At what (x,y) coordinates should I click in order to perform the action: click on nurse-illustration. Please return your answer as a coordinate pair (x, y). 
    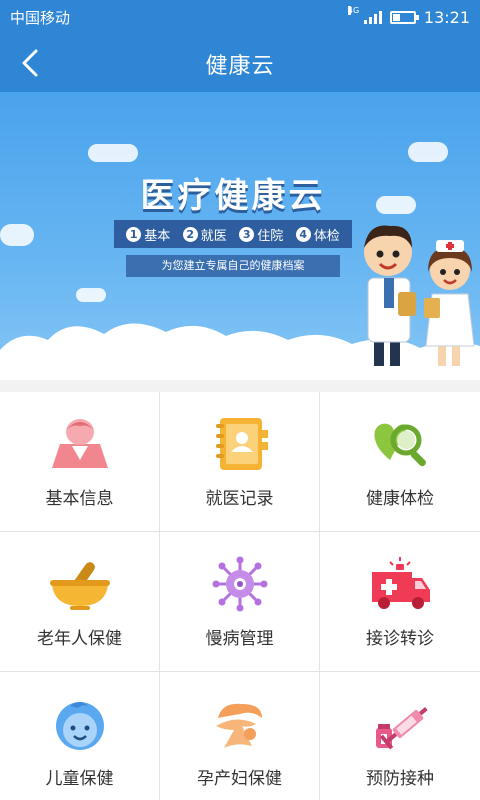
    Looking at the image, I should click on (449, 303).